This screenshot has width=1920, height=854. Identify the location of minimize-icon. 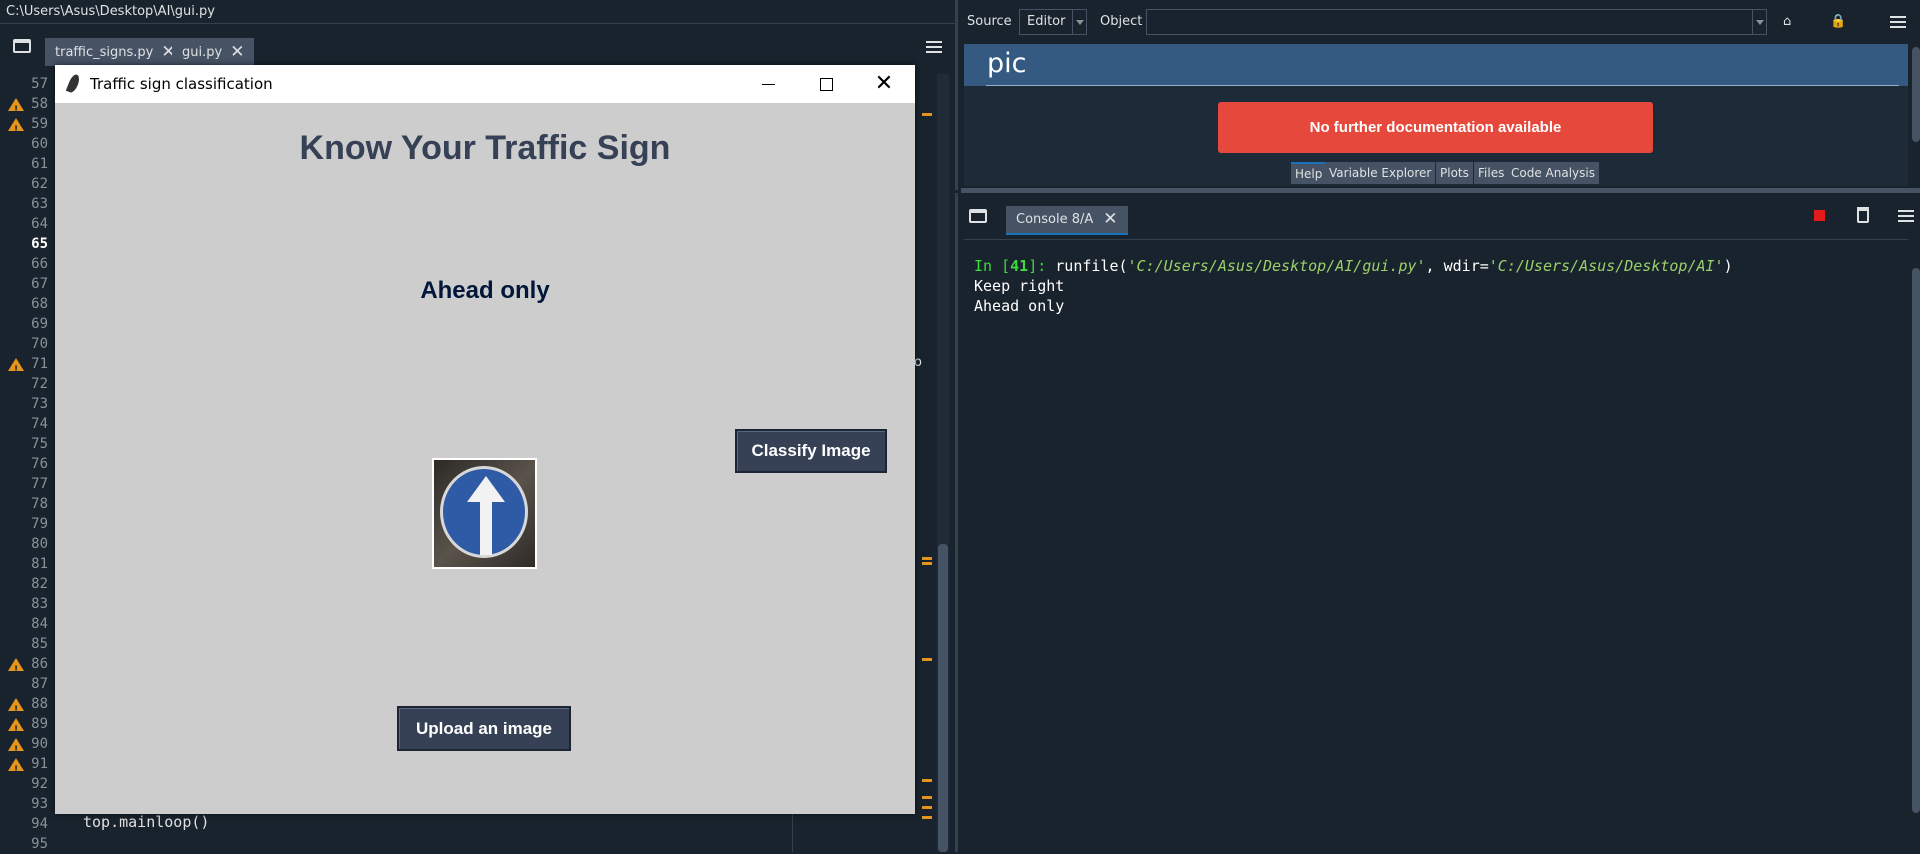
(768, 84).